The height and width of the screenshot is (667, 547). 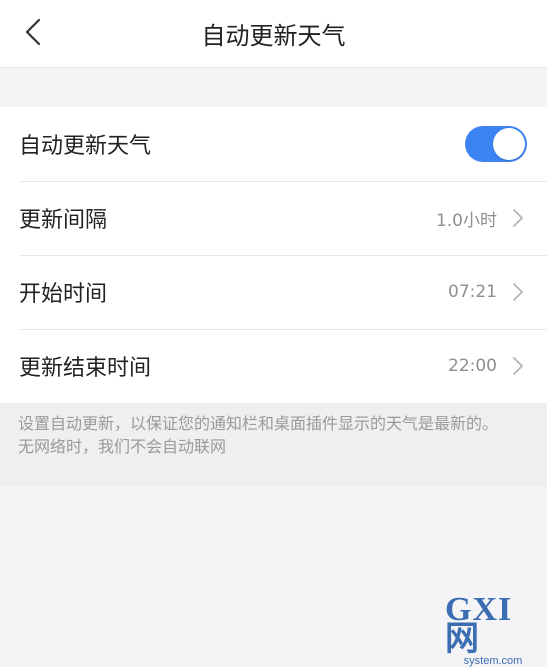 I want to click on update-interval-label: 更新间隔, so click(x=63, y=220).